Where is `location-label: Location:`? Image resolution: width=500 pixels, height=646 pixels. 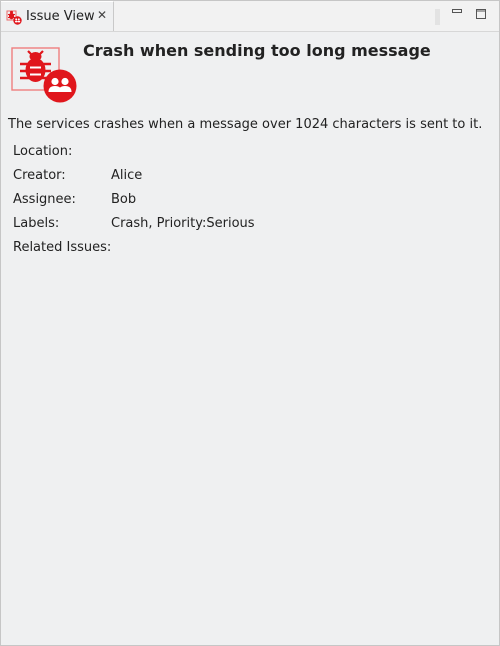
location-label: Location: is located at coordinates (43, 151).